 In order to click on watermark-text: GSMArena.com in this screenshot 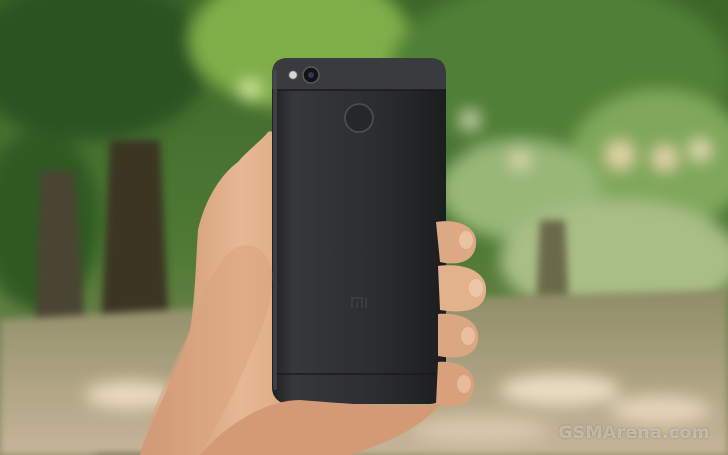, I will do `click(634, 433)`.